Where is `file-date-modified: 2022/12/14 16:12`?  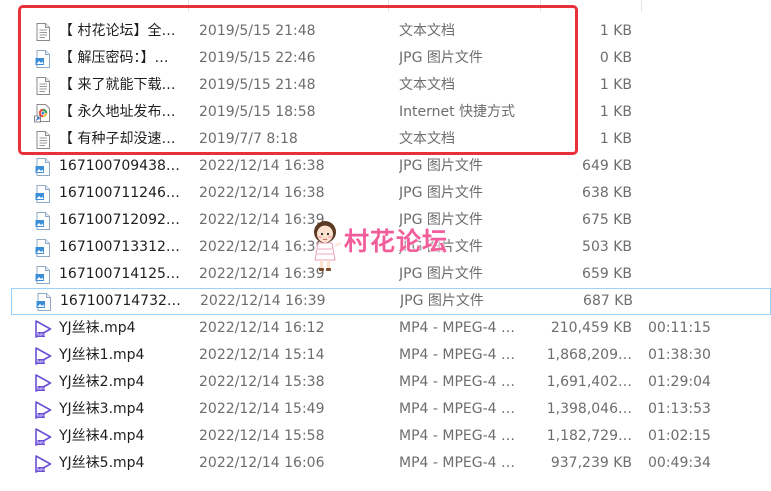
file-date-modified: 2022/12/14 16:12 is located at coordinates (262, 328).